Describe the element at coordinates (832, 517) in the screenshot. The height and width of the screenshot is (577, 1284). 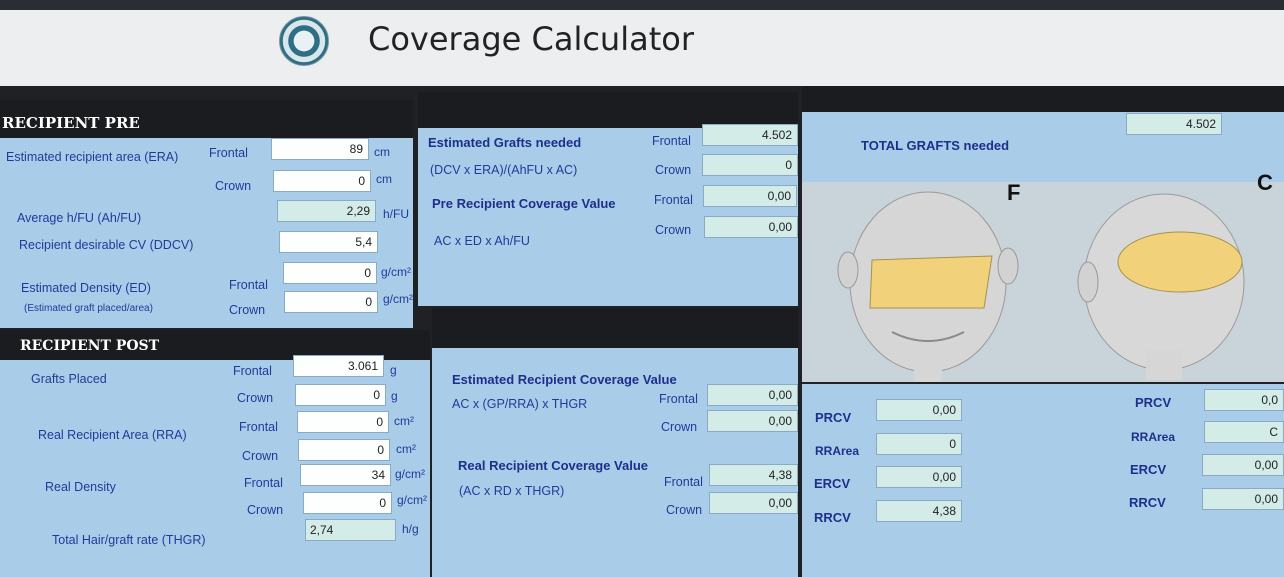
I see `summary-left-rrcv-label: RRCV` at that location.